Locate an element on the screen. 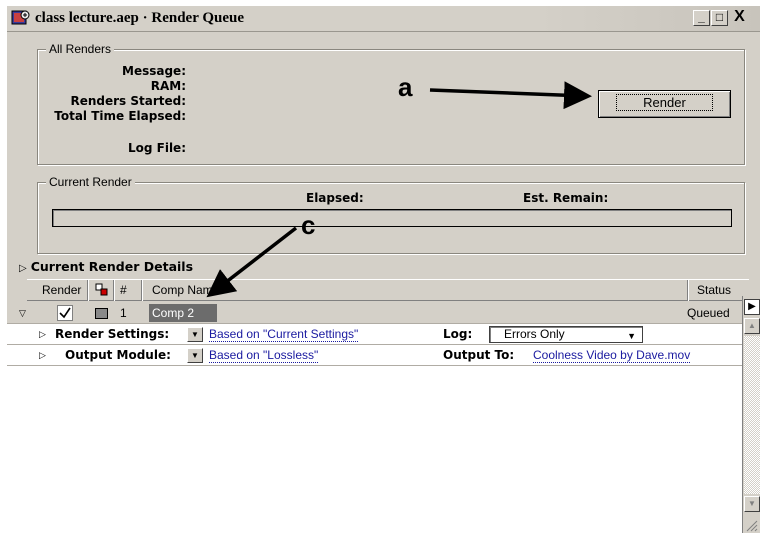 The width and height of the screenshot is (760, 533). annotation-label-a: a is located at coordinates (405, 87).